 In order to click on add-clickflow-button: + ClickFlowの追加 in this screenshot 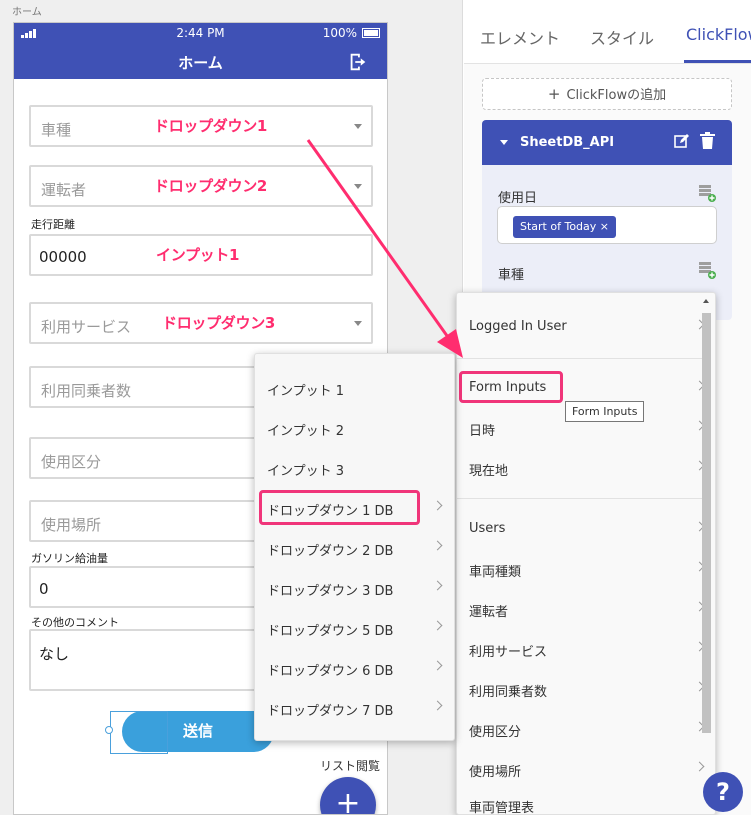, I will do `click(607, 94)`.